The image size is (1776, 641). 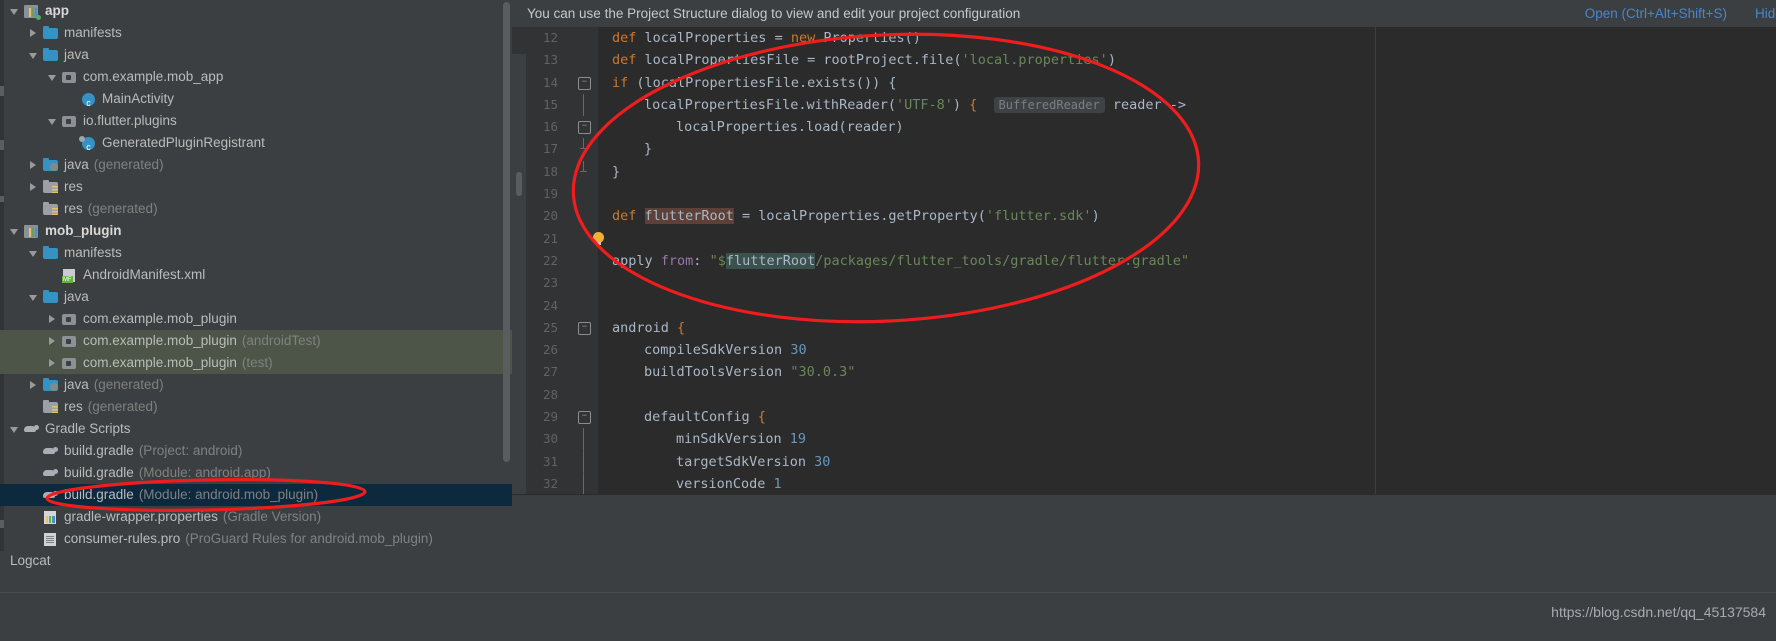 I want to click on code-line: 17}, so click(x=1144, y=149).